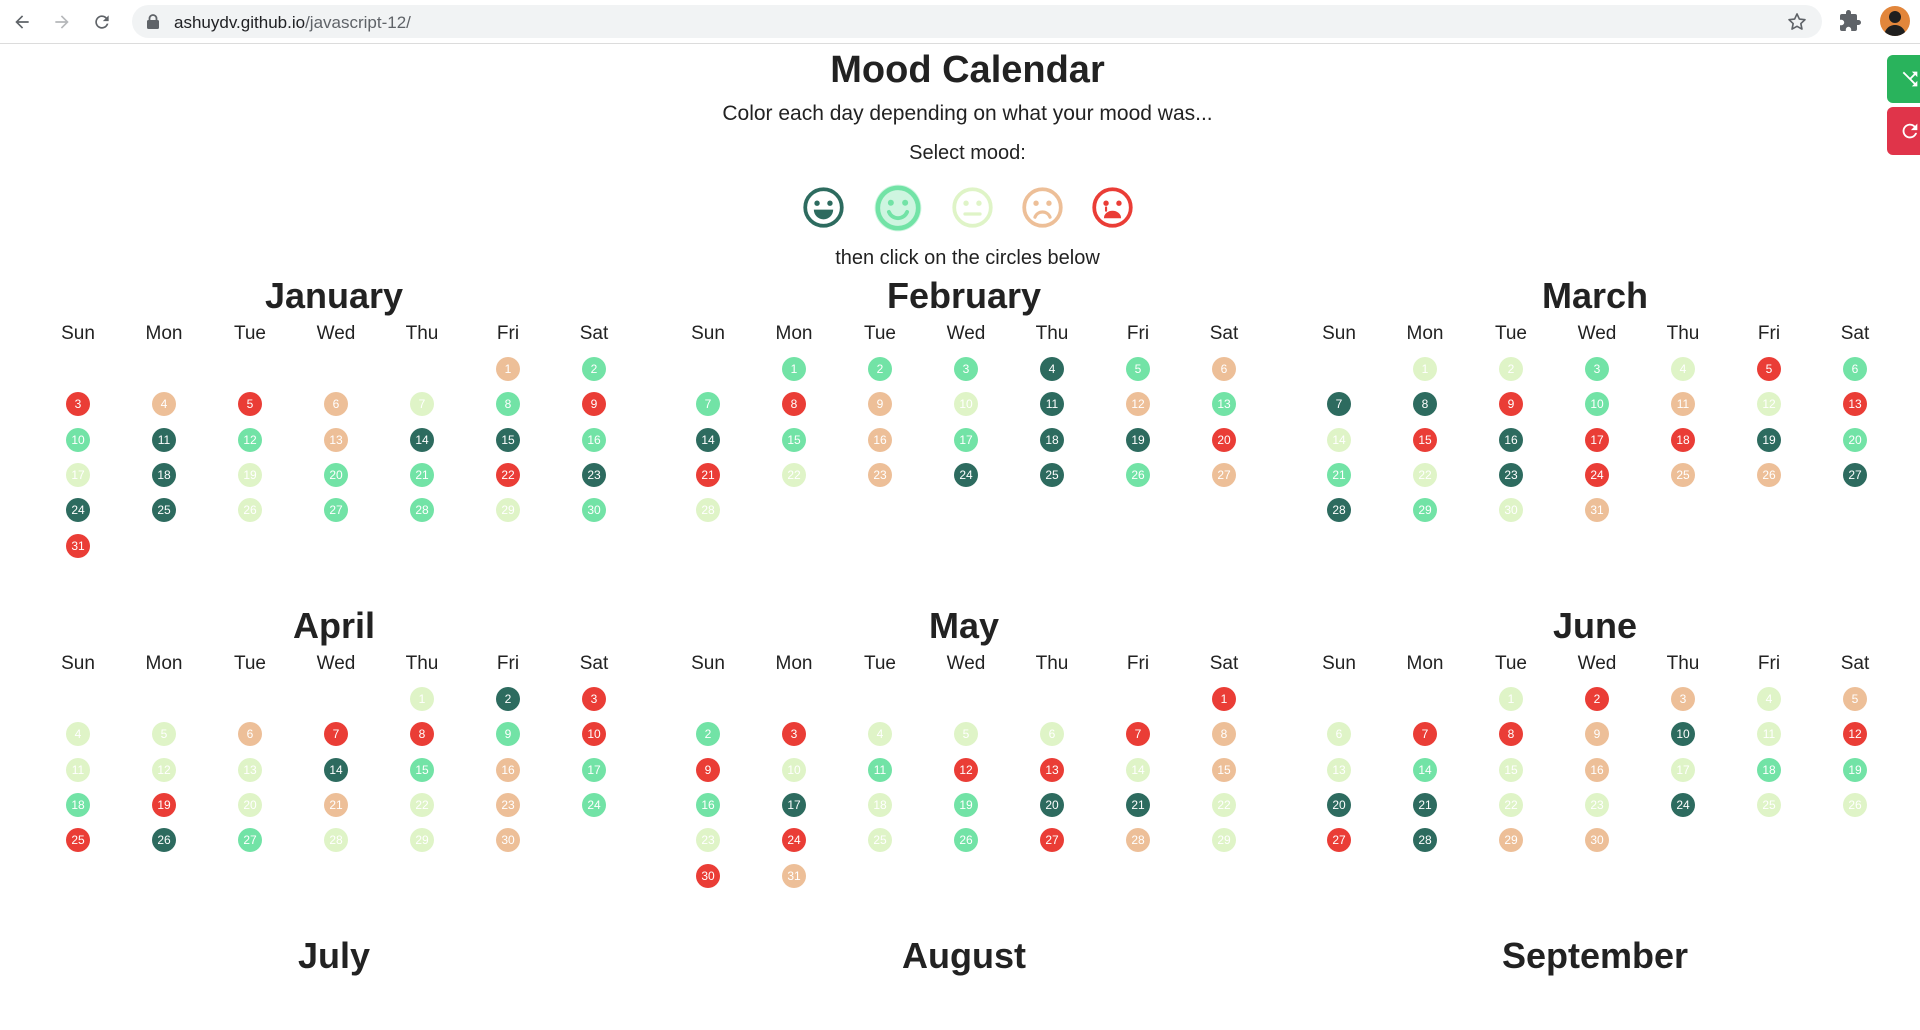 Image resolution: width=1920 pixels, height=1030 pixels. Describe the element at coordinates (1850, 21) in the screenshot. I see `extensions-puzzle-icon` at that location.